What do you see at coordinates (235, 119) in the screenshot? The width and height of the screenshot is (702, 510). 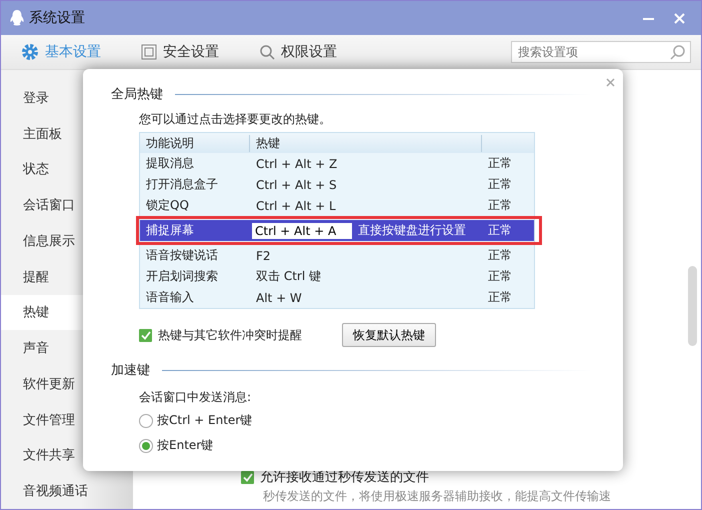 I see `hint-text: 您可以通过点击选择要更改的热键。` at bounding box center [235, 119].